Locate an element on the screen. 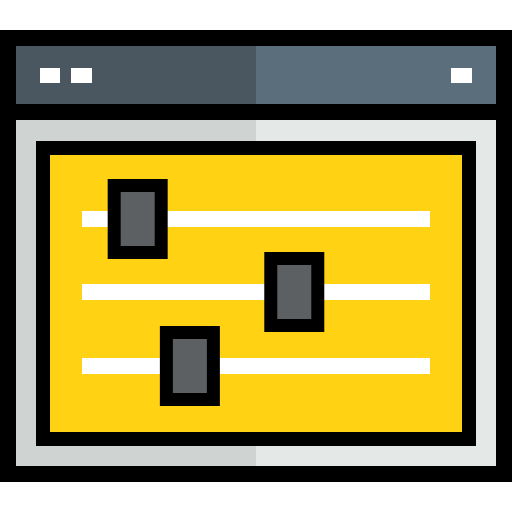  slider-2-track is located at coordinates (256, 292).